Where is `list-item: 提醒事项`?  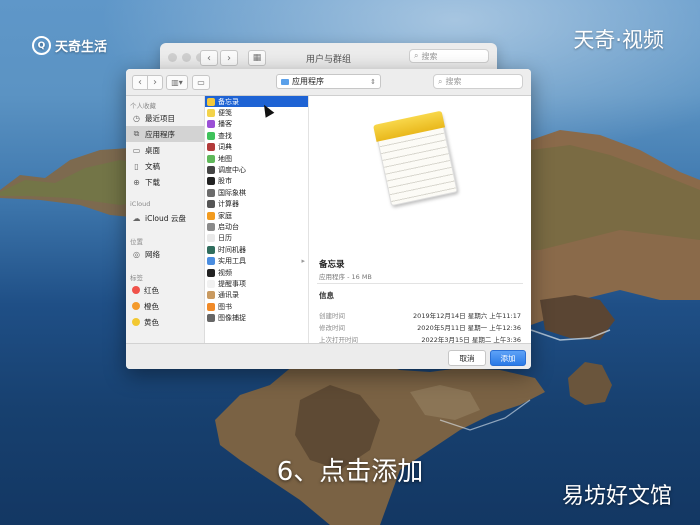 list-item: 提醒事项 is located at coordinates (256, 283).